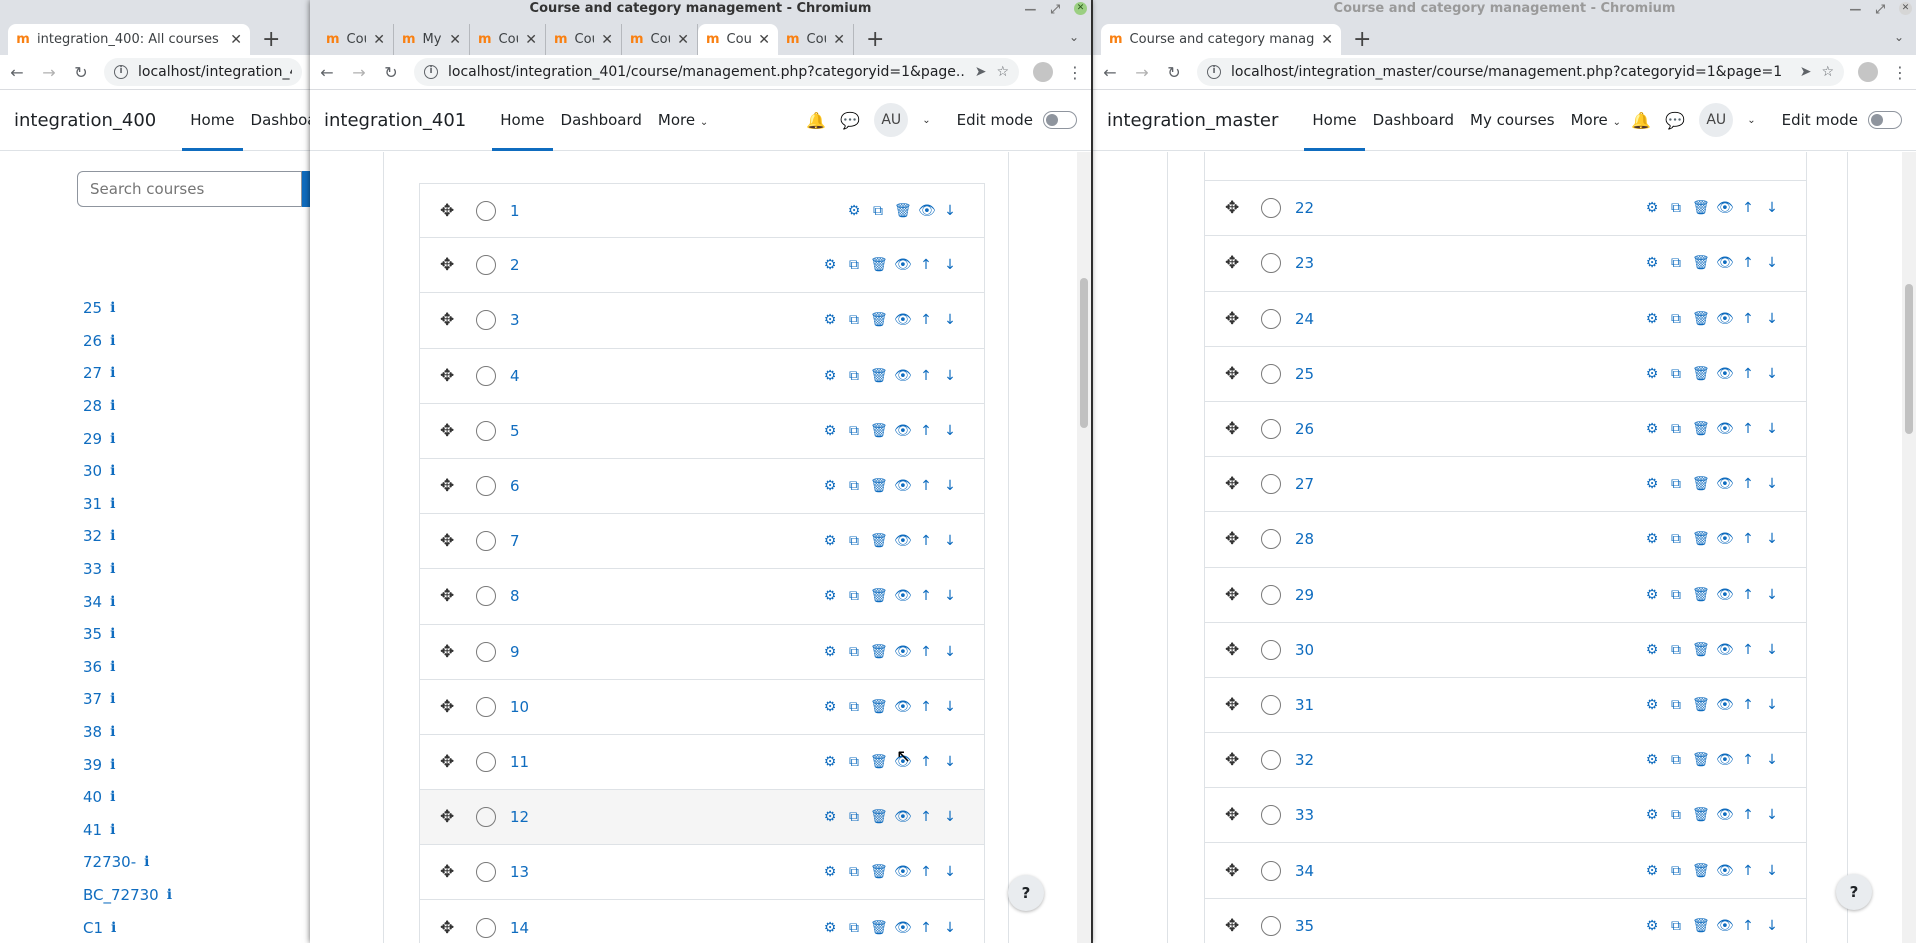 The height and width of the screenshot is (943, 1916). Describe the element at coordinates (1304, 926) in the screenshot. I see `course-name-link: 35` at that location.